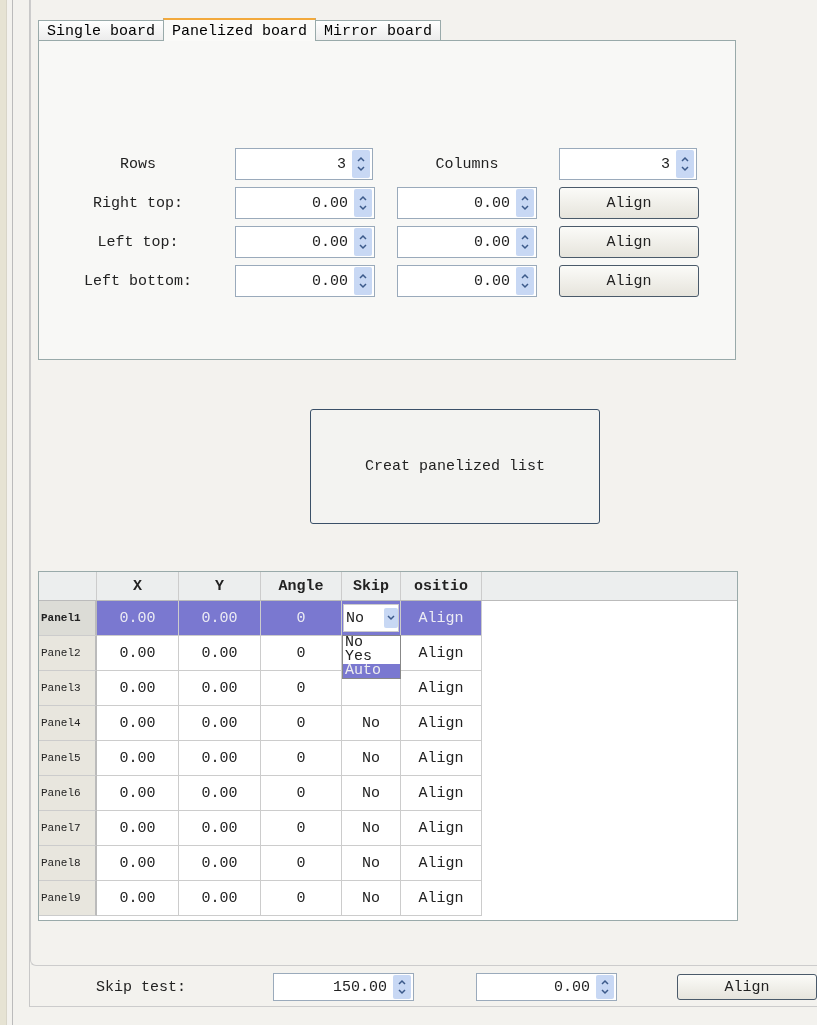 The width and height of the screenshot is (817, 1025). I want to click on column-header: Y, so click(220, 586).